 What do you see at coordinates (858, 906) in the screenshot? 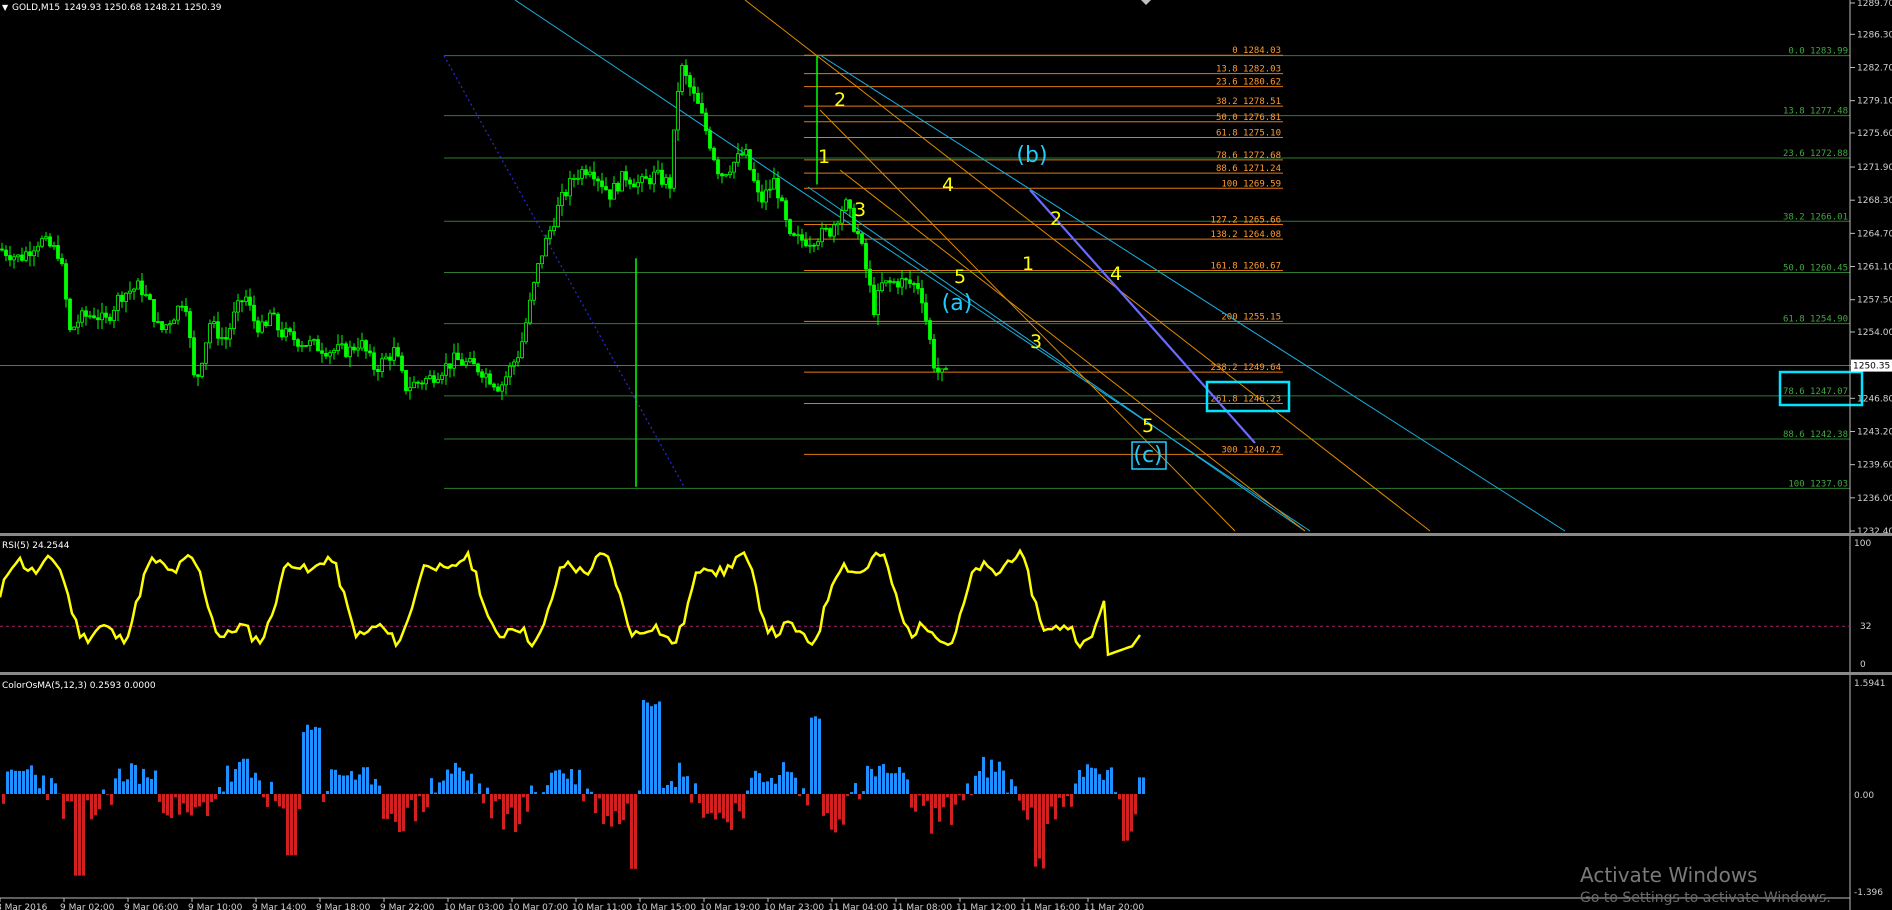
I see `time-tick-label: 11 Mar 04:00` at bounding box center [858, 906].